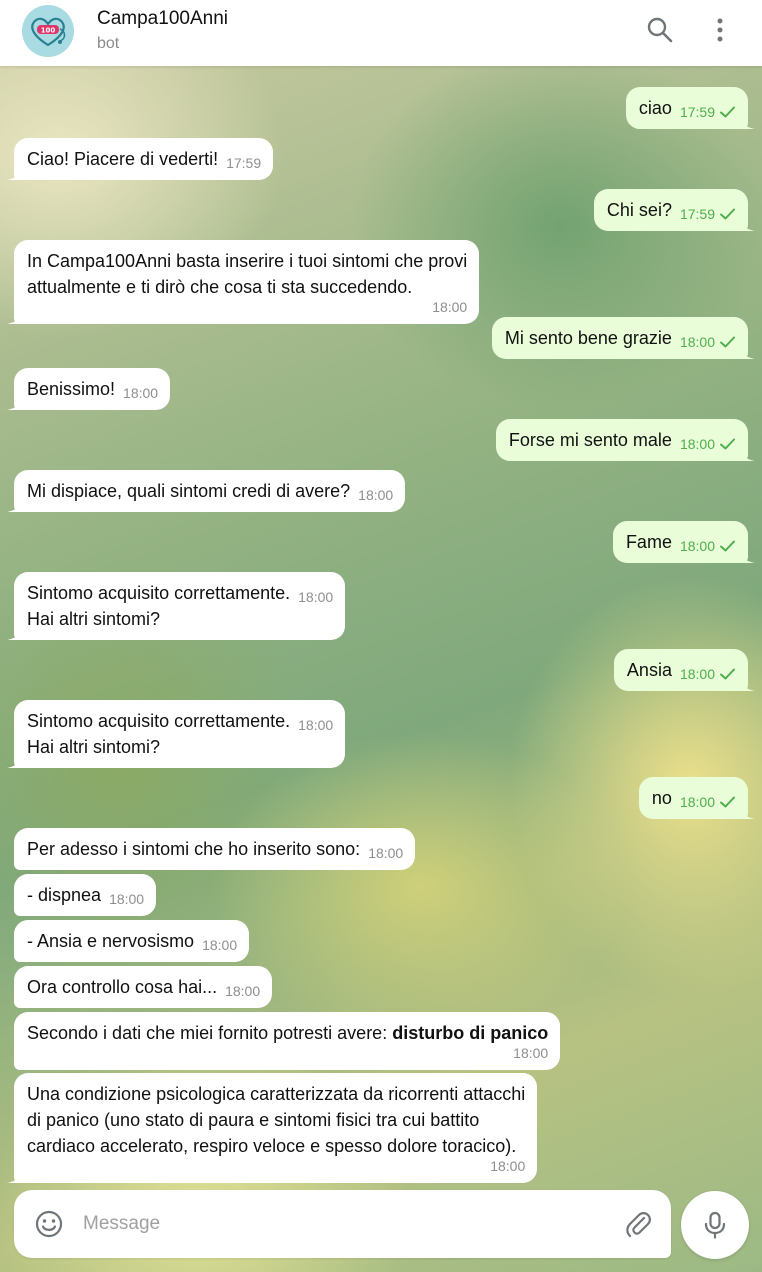 This screenshot has width=762, height=1272. What do you see at coordinates (590, 440) in the screenshot?
I see `message-text: Forse mi sento male` at bounding box center [590, 440].